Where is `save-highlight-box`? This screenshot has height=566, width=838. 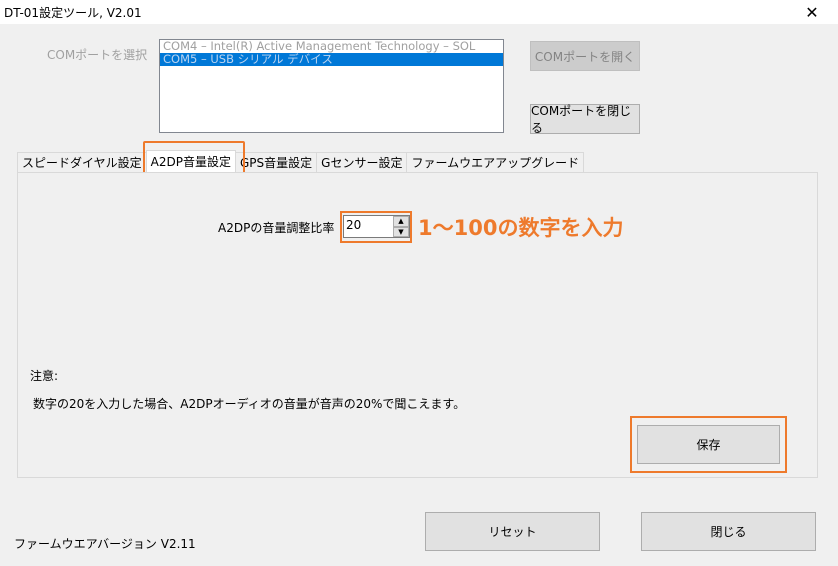
save-highlight-box is located at coordinates (708, 444).